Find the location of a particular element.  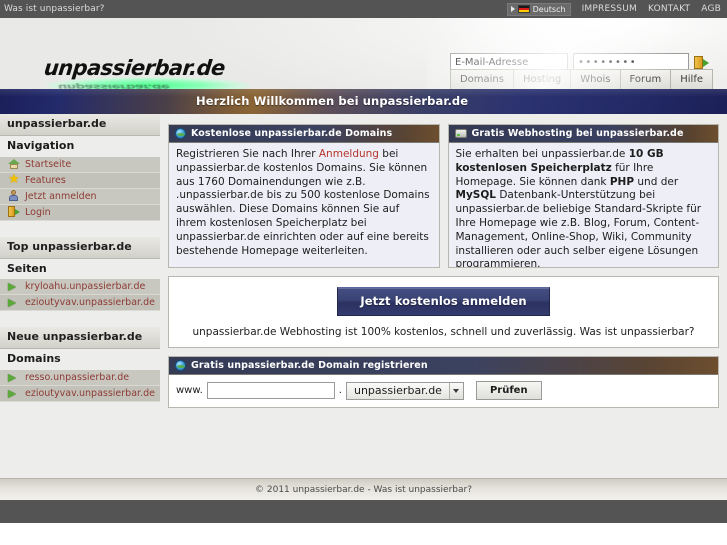

sidebar-item-top-2: ezioutyvav.unpassierbar.de is located at coordinates (80, 303).